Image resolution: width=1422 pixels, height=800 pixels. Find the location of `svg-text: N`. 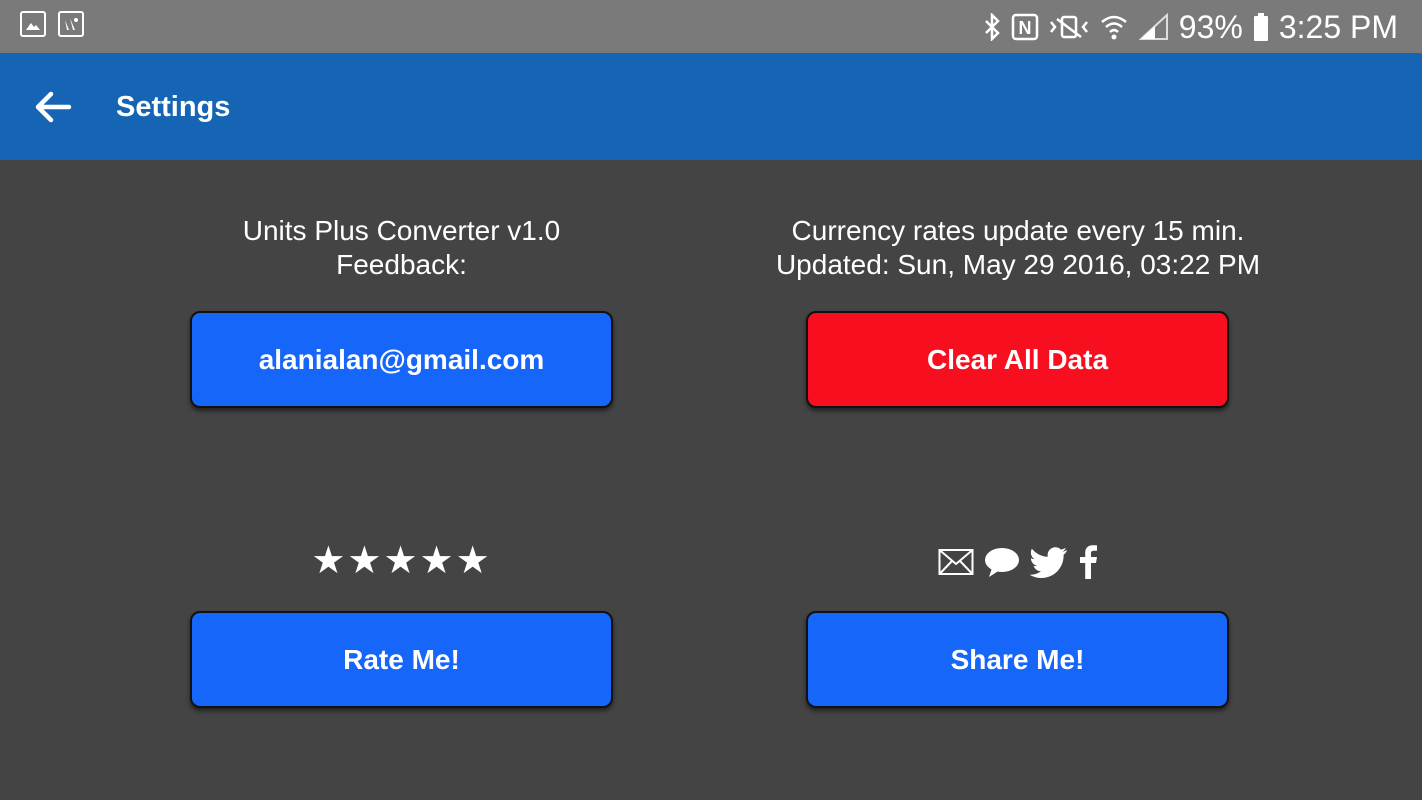

svg-text: N is located at coordinates (1024, 28).